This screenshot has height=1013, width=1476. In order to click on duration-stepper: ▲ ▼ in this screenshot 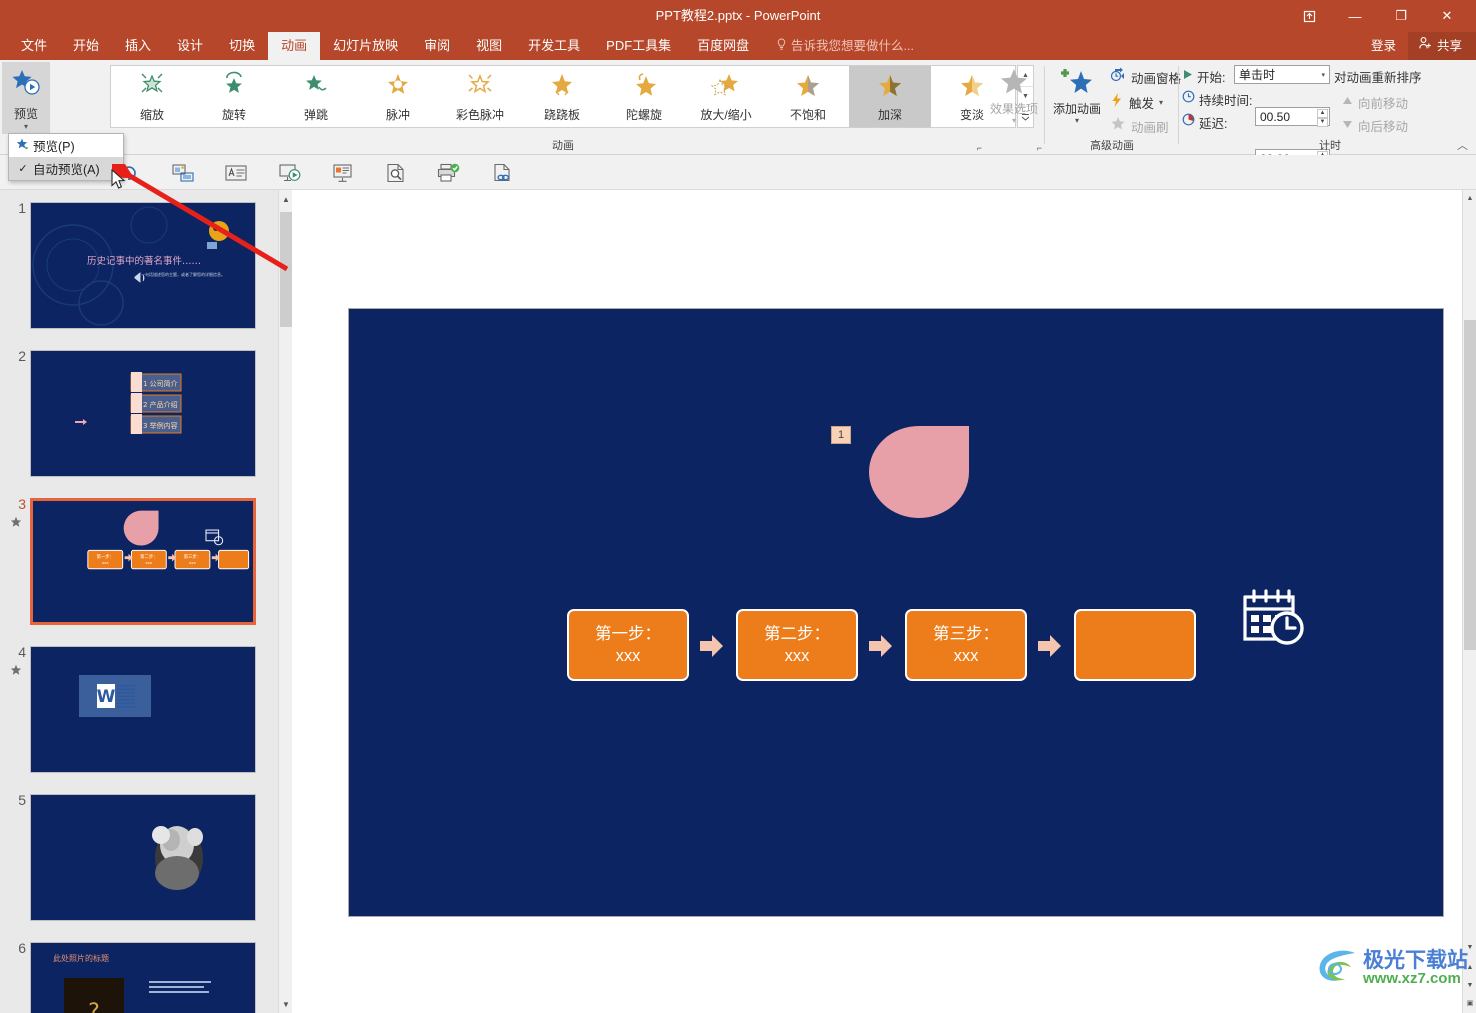, I will do `click(1322, 118)`.